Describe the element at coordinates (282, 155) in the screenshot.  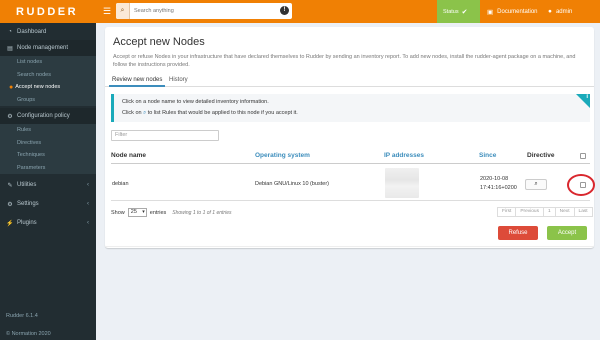
I see `column-header-operating-system: Operating system` at that location.